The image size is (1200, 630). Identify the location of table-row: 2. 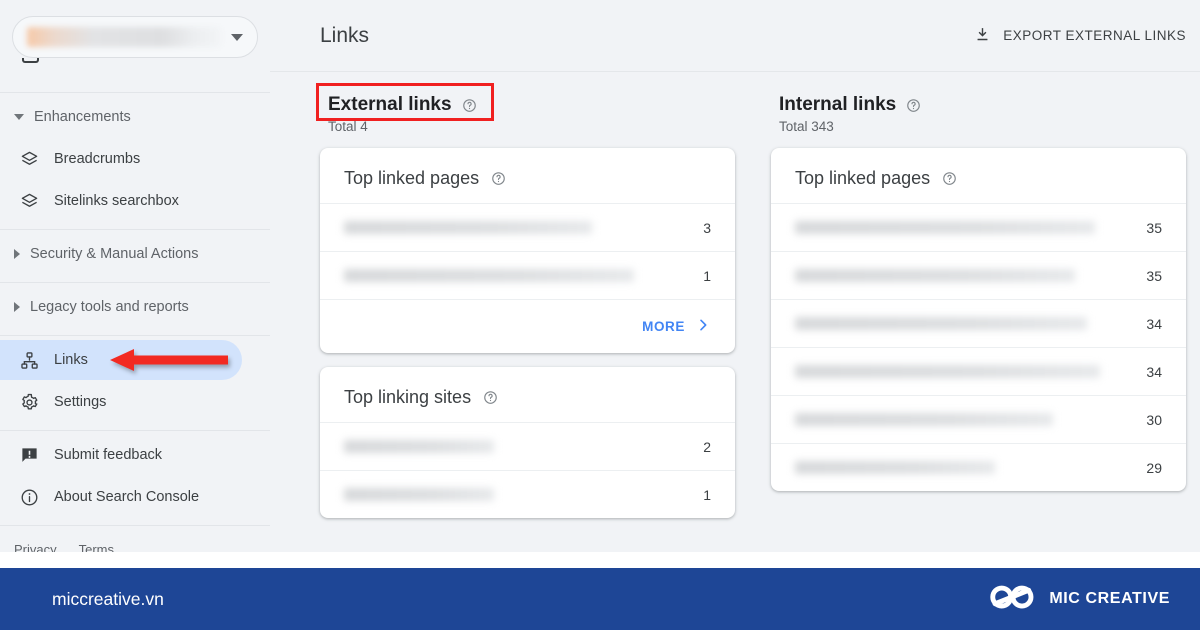
(527, 446).